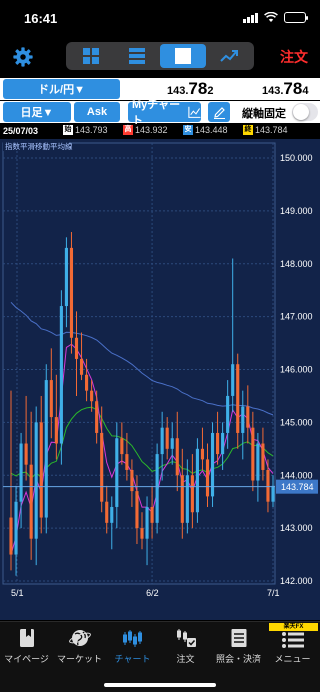 The width and height of the screenshot is (320, 692). What do you see at coordinates (188, 130) in the screenshot?
I see `low-tag: 安` at bounding box center [188, 130].